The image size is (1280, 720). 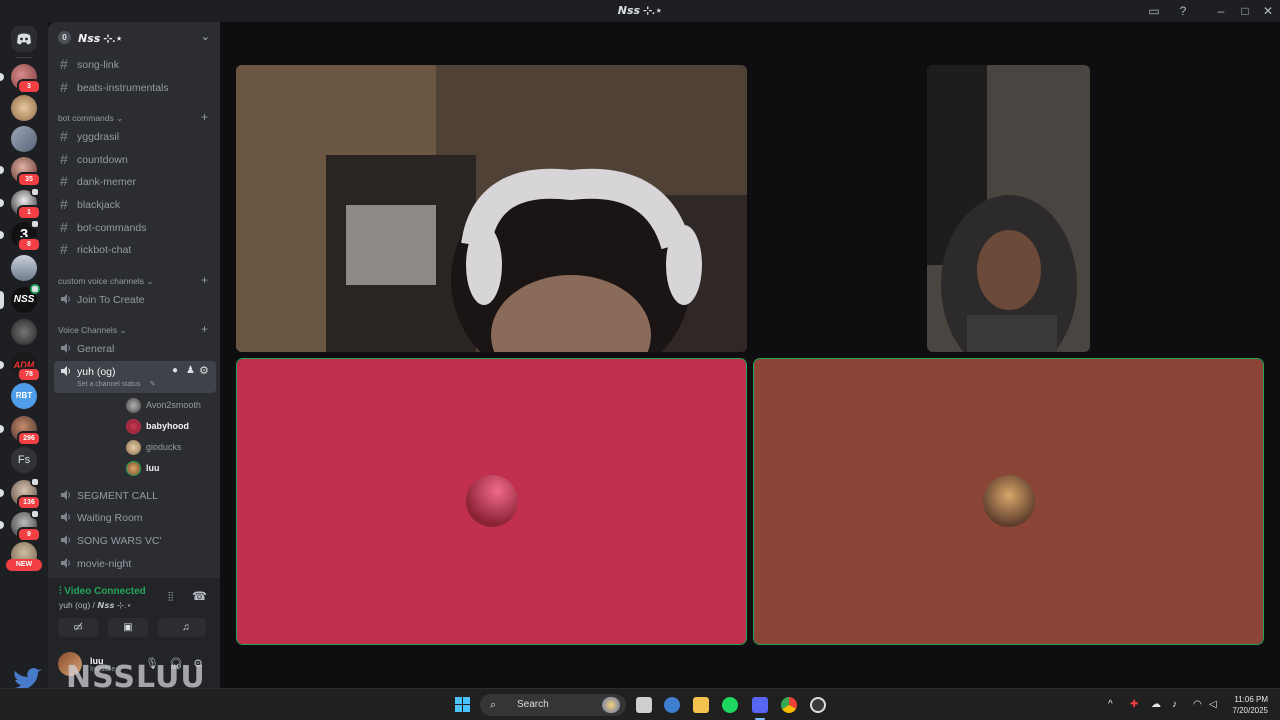 I want to click on voice-channel-yuh-og: yuh (og) Set a channel status ✎ ● ♟ ⚙, so click(x=135, y=377).